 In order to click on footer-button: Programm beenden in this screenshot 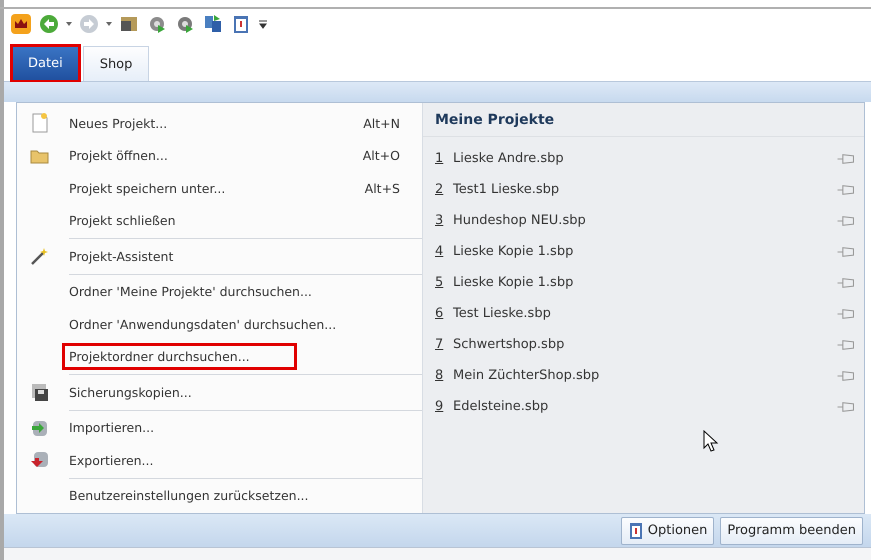, I will do `click(791, 530)`.